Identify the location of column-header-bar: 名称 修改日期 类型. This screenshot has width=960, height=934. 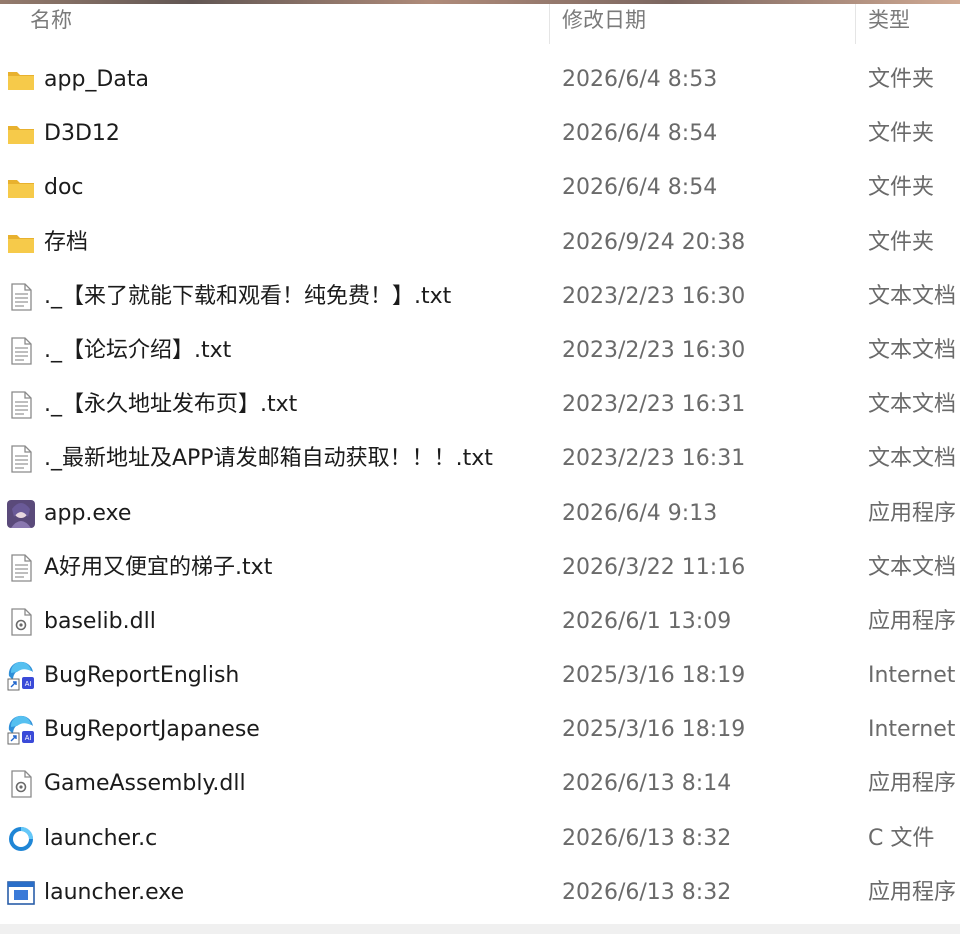
(480, 24).